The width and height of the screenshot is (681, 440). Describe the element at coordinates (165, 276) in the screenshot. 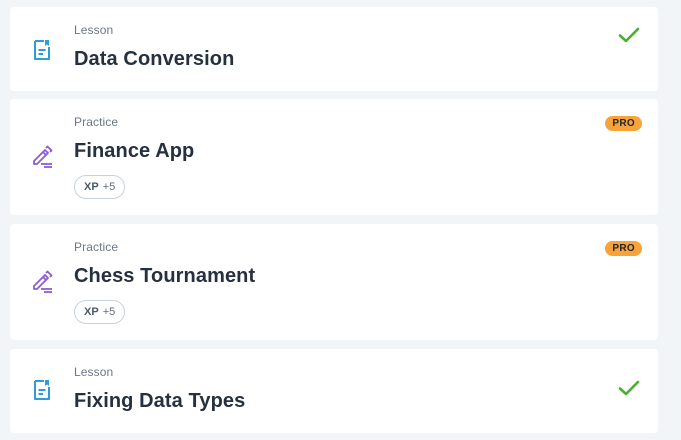

I see `item-title: Chess Tournament` at that location.